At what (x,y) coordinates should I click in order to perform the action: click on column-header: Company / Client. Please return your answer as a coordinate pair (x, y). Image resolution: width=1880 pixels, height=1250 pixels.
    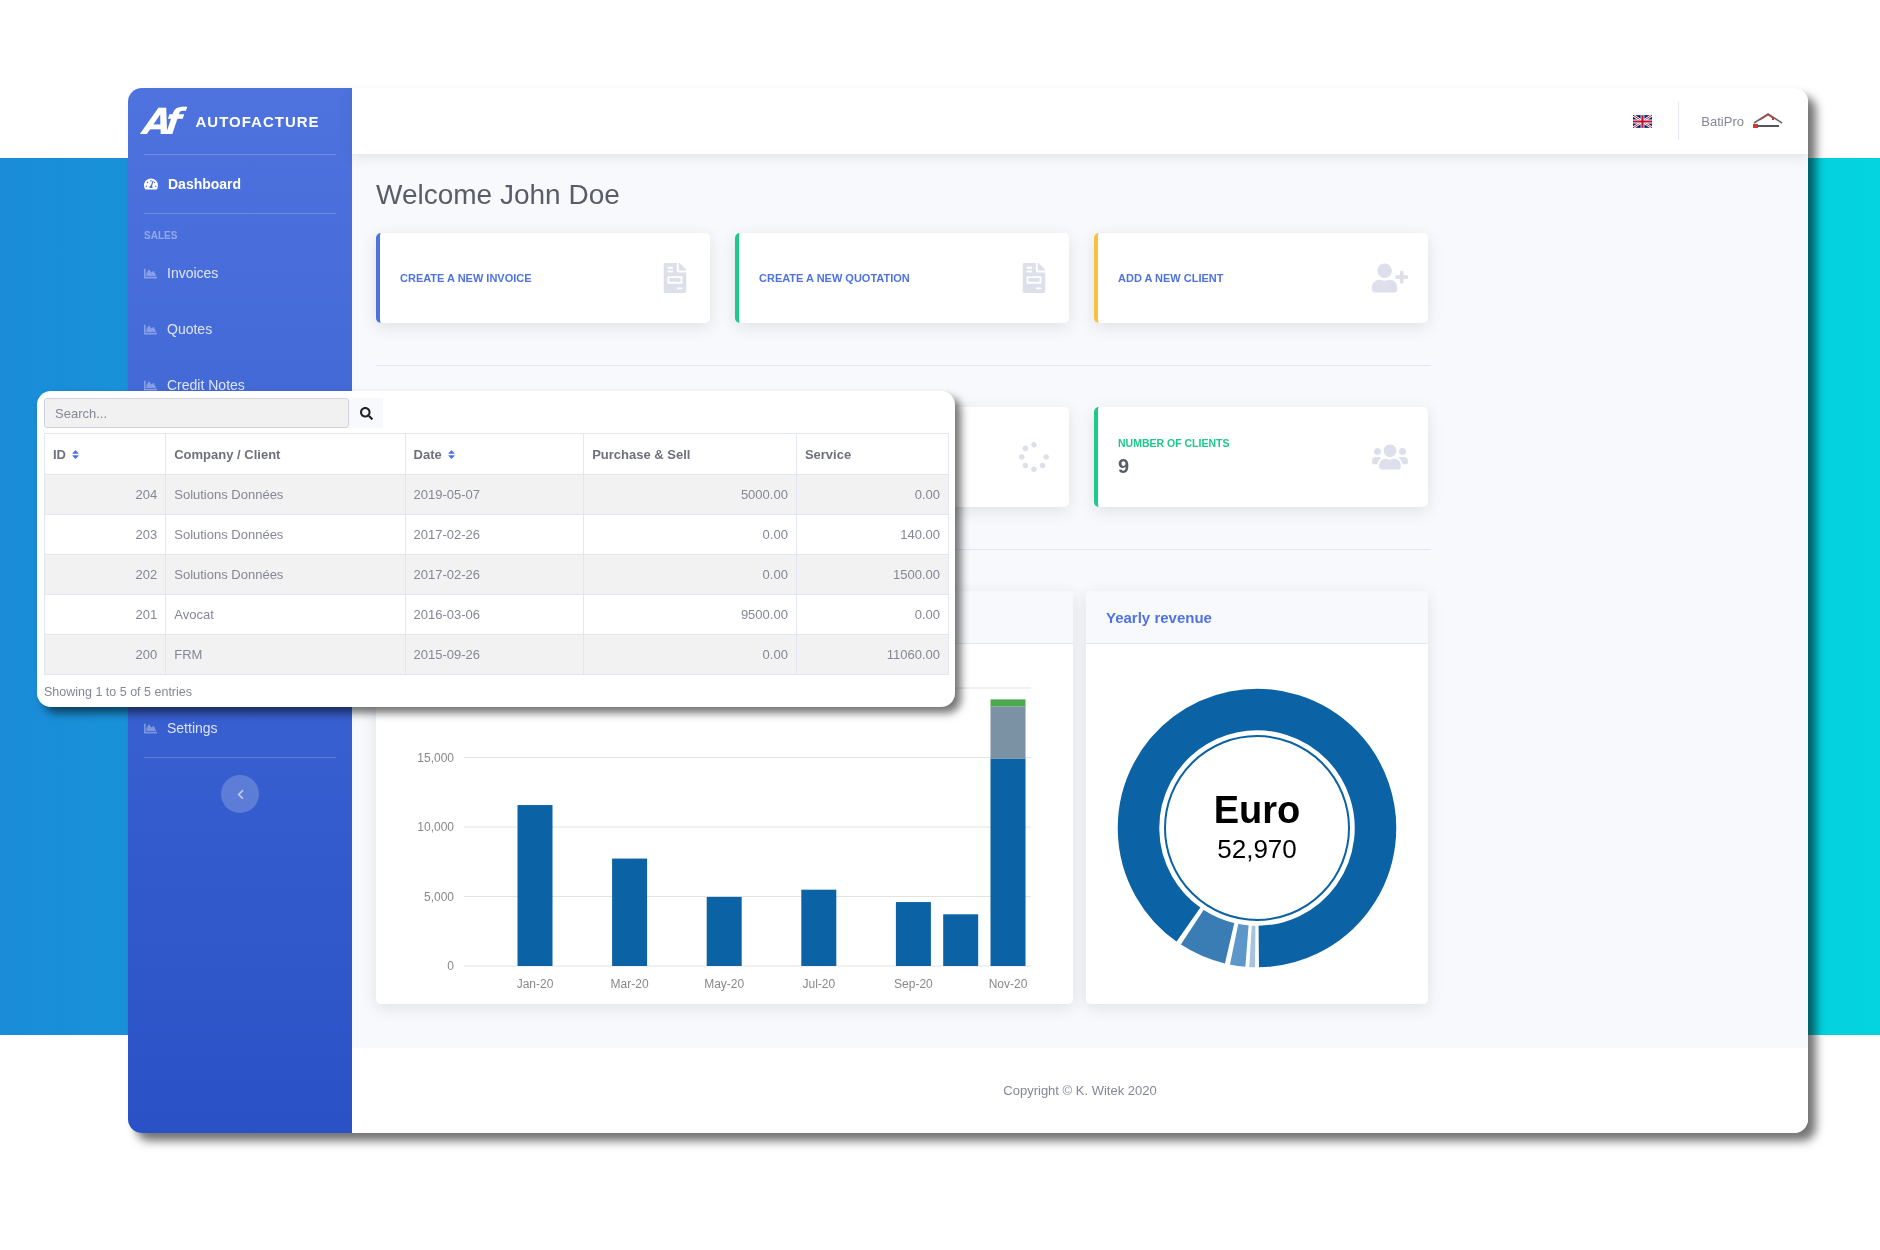
    Looking at the image, I should click on (285, 454).